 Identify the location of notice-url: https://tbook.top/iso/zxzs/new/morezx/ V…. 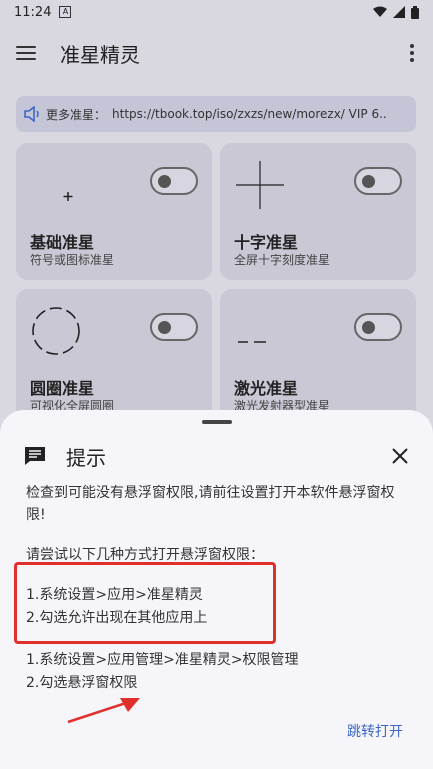
(249, 114).